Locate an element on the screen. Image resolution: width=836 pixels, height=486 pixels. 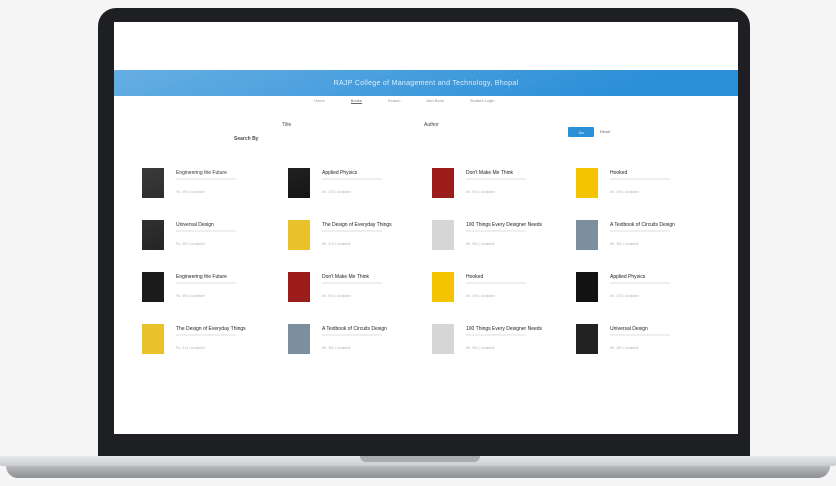
nav-item-home: Home is located at coordinates (319, 101).